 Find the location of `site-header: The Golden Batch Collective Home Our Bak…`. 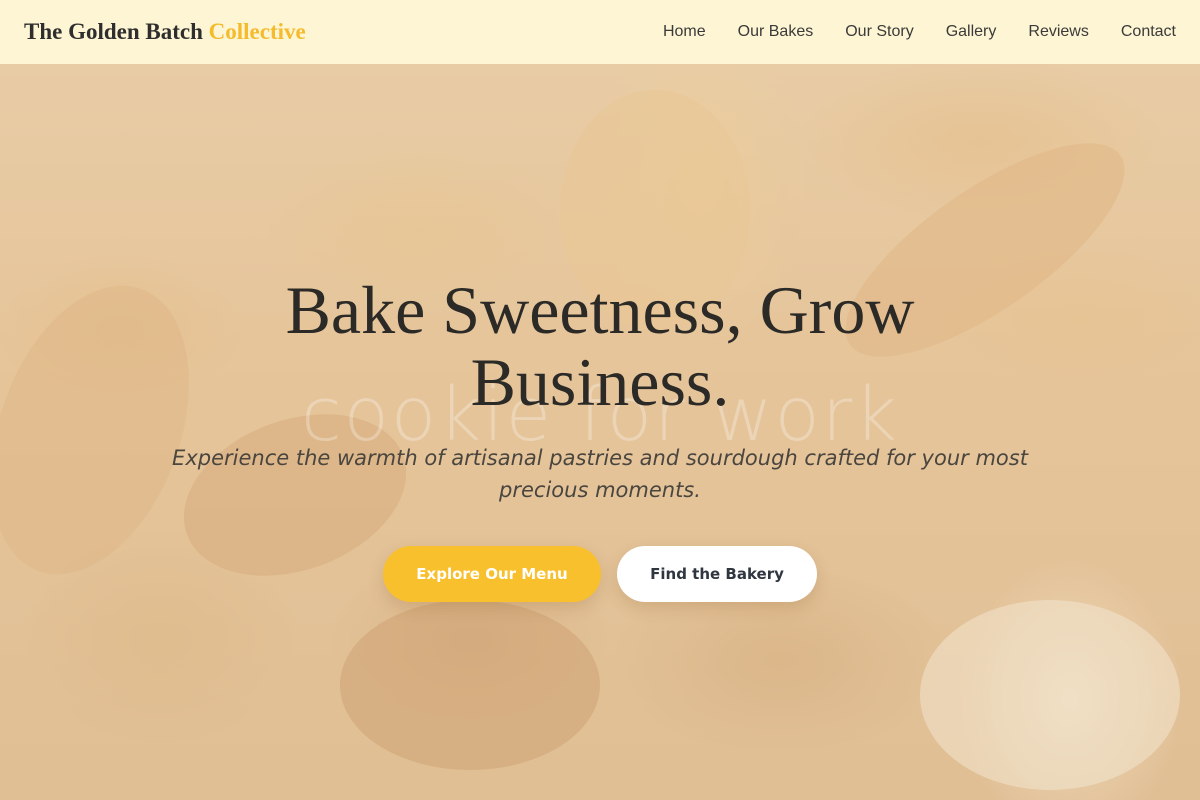

site-header: The Golden Batch Collective Home Our Bak… is located at coordinates (600, 32).